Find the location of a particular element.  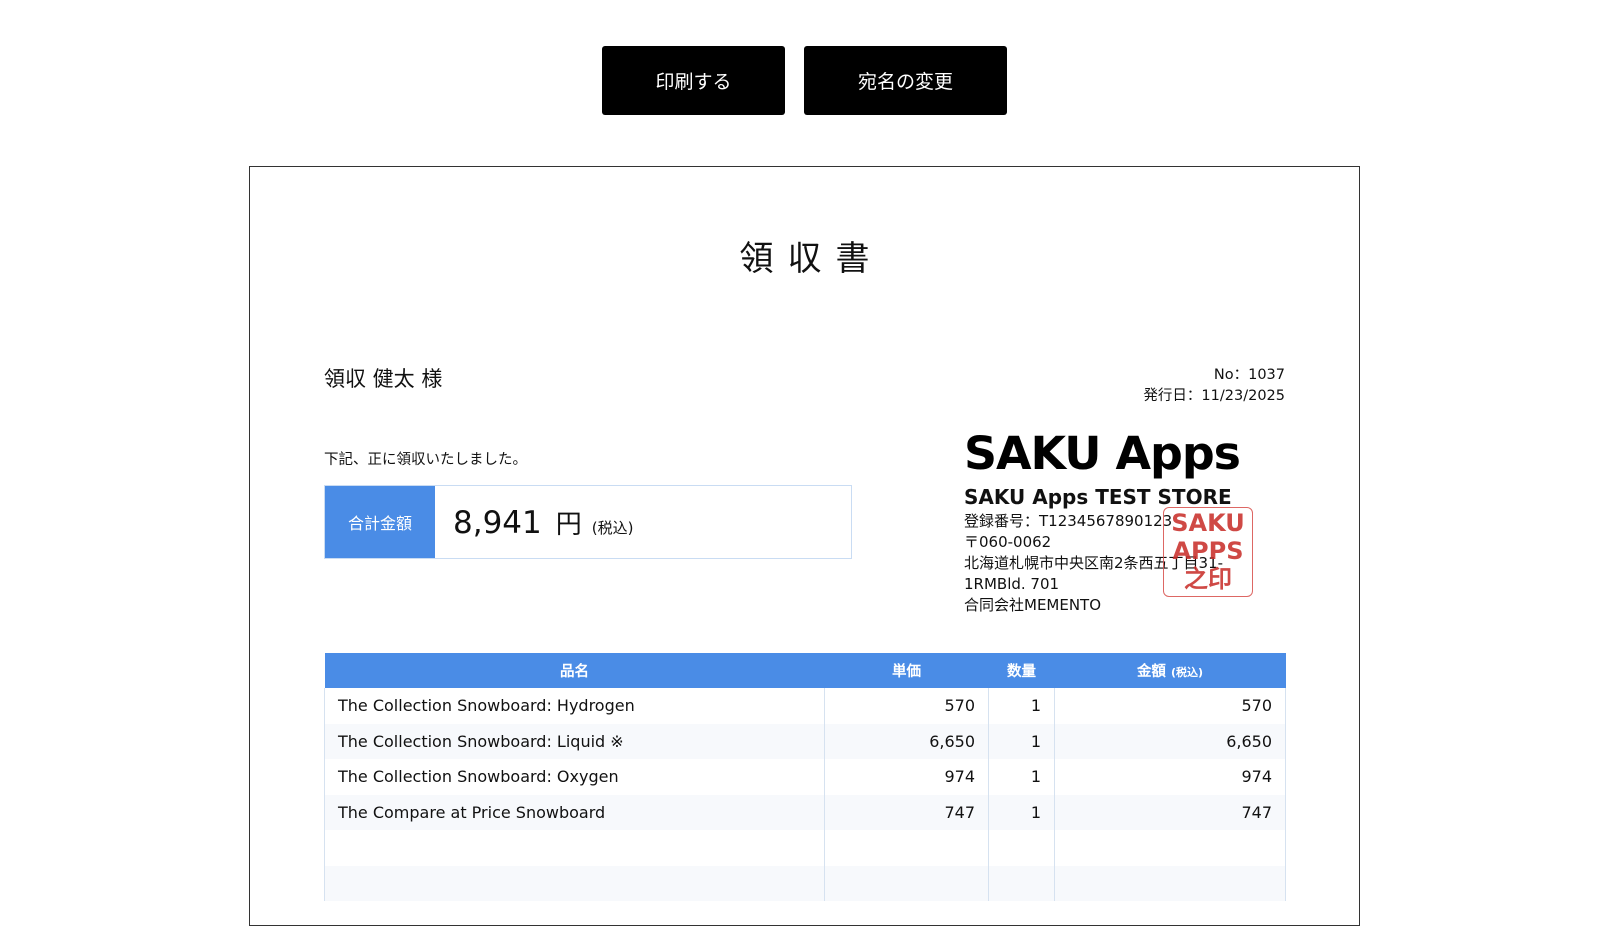

total-amount-box: 合計金額 8,941 円 (税込) is located at coordinates (588, 522).